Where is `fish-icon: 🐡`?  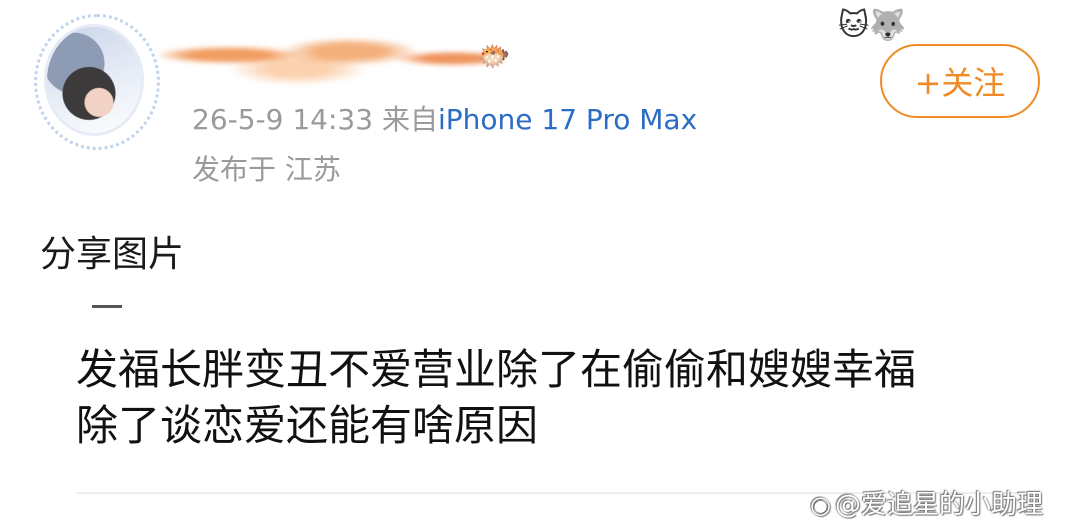
fish-icon: 🐡 is located at coordinates (494, 57).